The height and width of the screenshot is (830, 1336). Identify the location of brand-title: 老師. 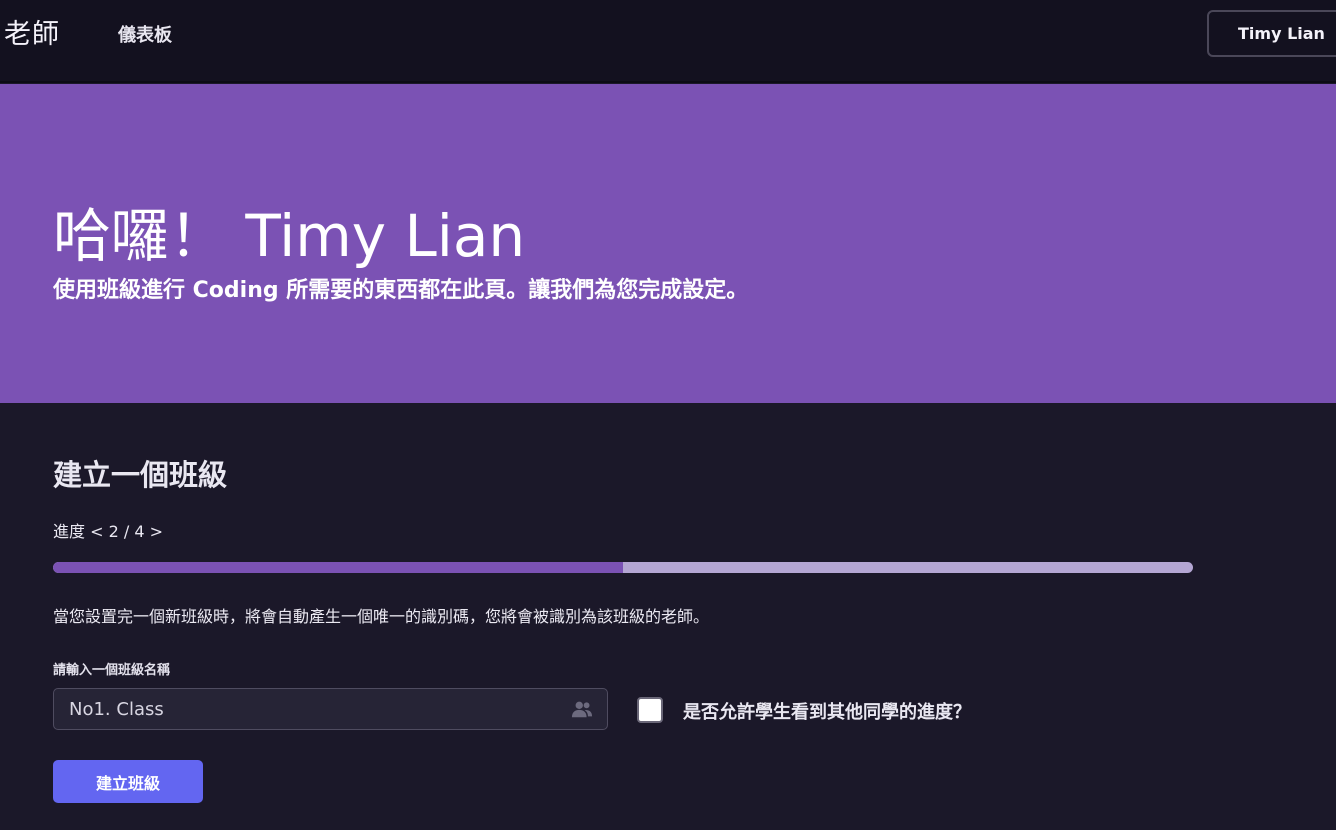
(32, 31).